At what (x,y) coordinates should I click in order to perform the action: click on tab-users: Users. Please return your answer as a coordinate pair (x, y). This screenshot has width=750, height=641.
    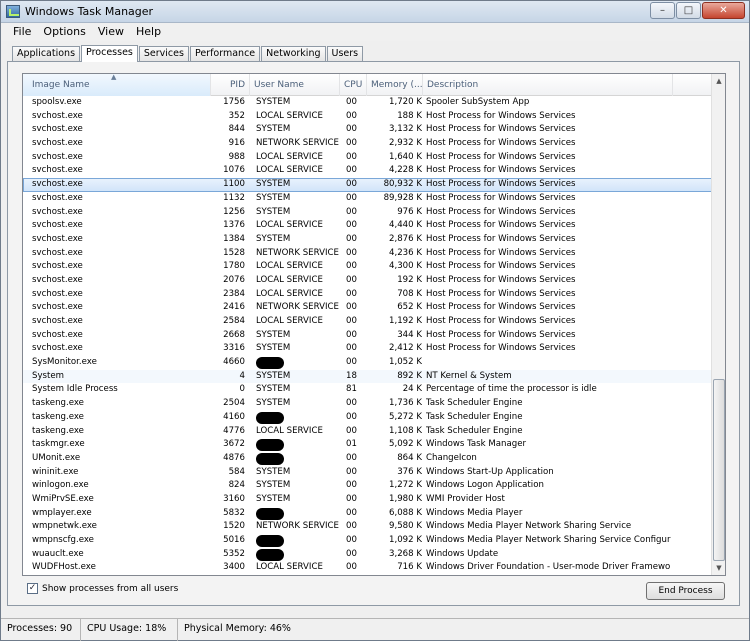
    Looking at the image, I should click on (345, 54).